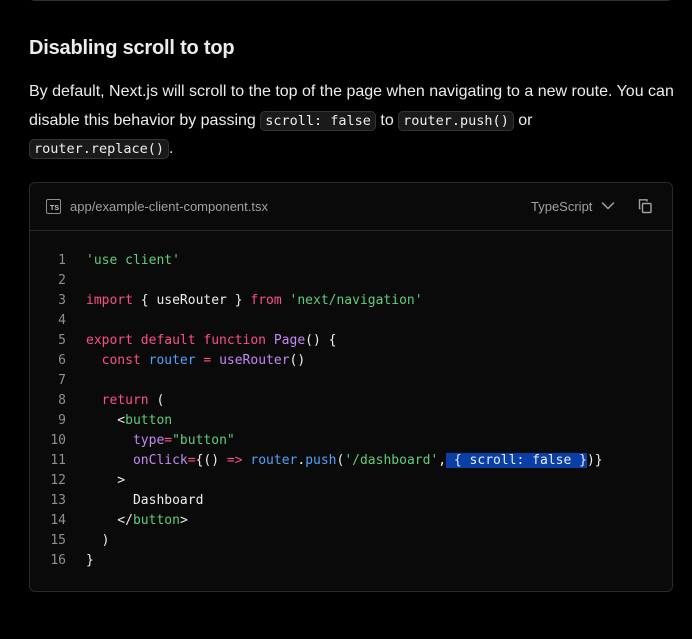 This screenshot has height=639, width=692. I want to click on code-token: export default function, so click(176, 340).